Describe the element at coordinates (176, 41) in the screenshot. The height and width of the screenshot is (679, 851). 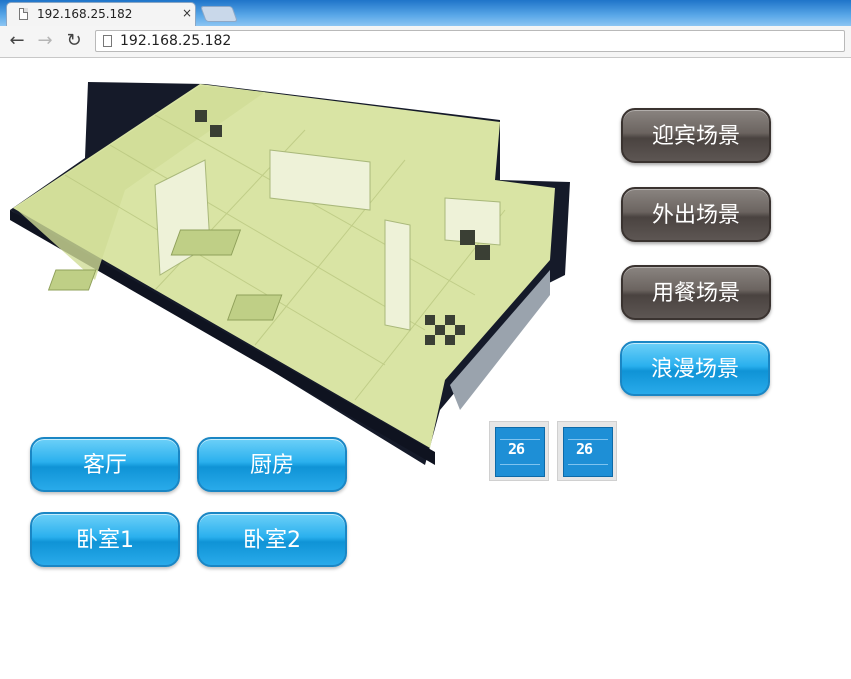
I see `address-text: 192.168.25.182` at that location.